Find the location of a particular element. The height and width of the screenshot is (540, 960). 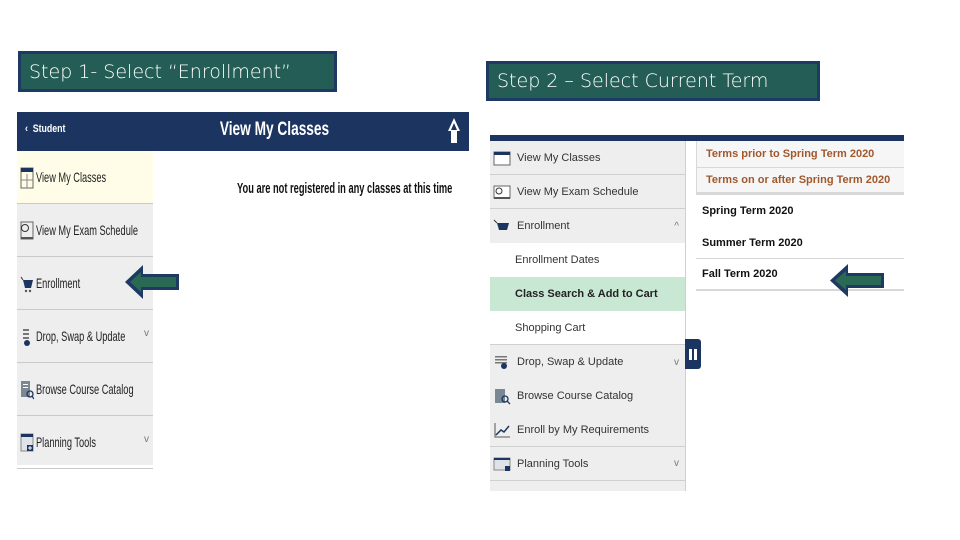

back-to-student-link: ‹ Student is located at coordinates (45, 129).